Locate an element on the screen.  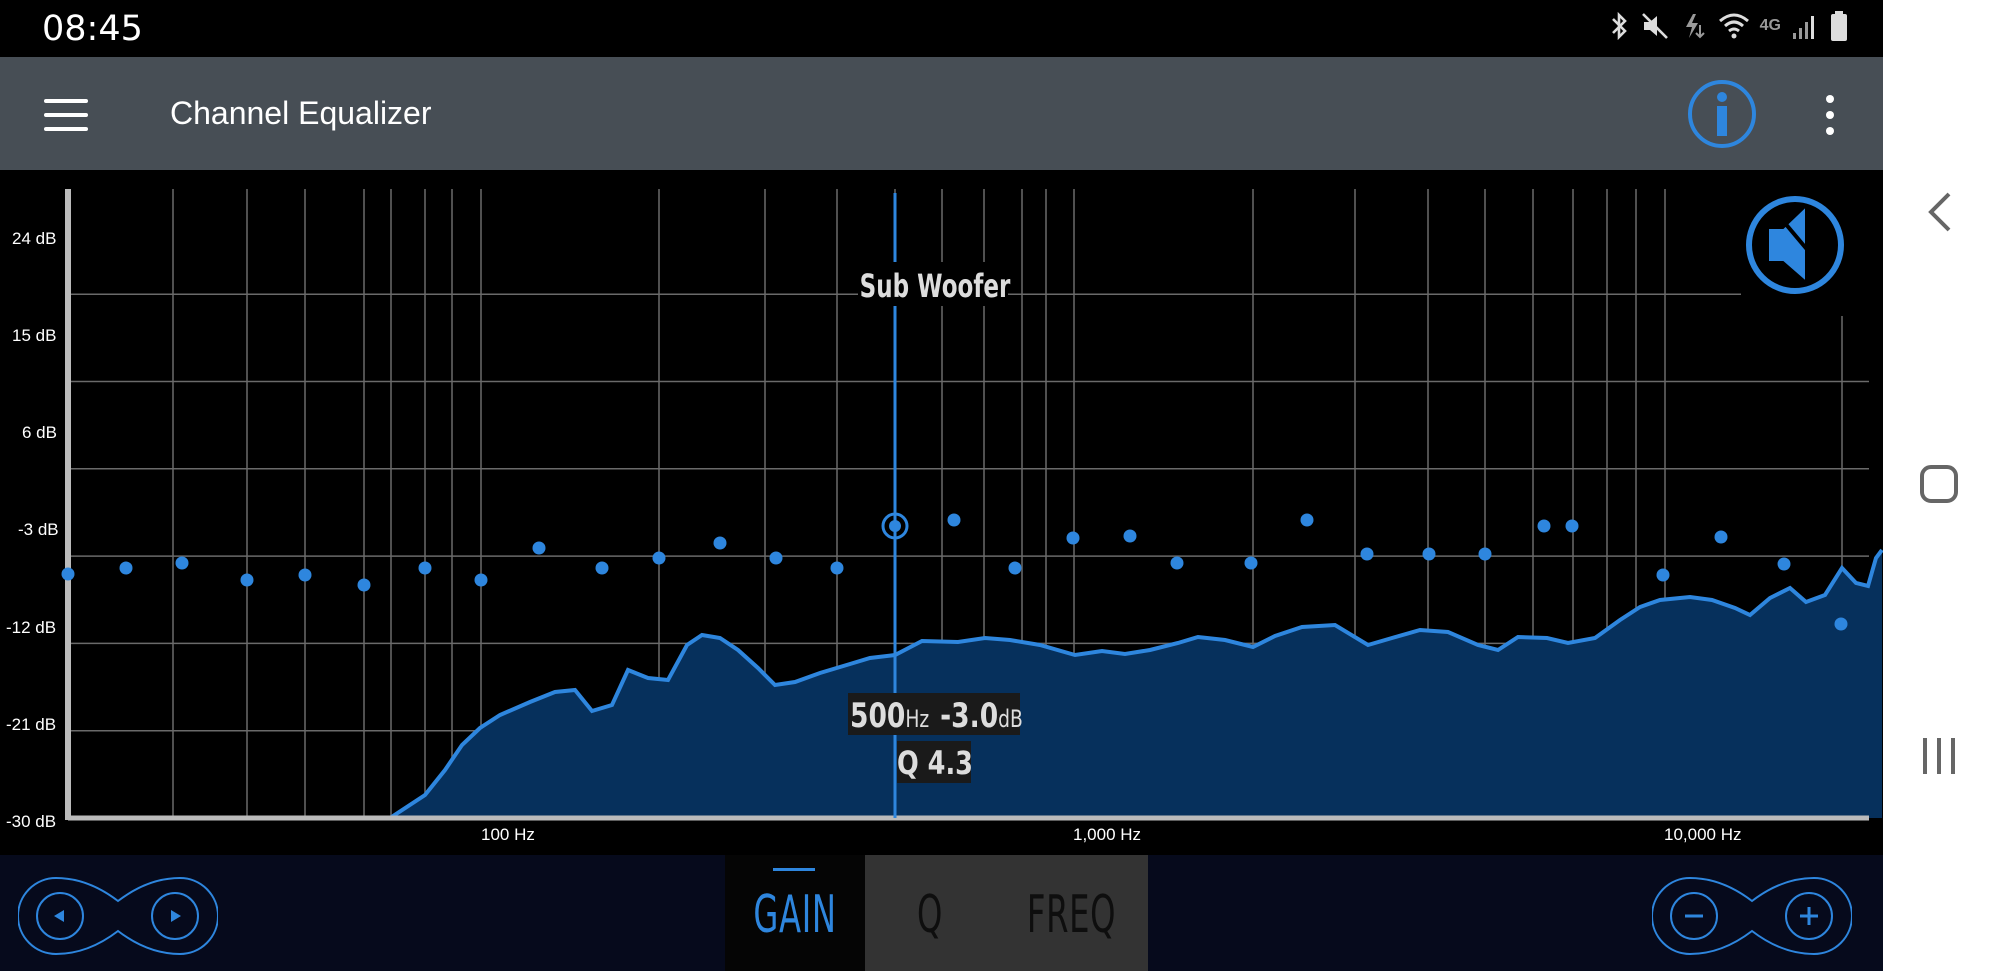
x-axis-labels: 100 Hz 1,000 Hz 10,000 Hz is located at coordinates (1111, 834).